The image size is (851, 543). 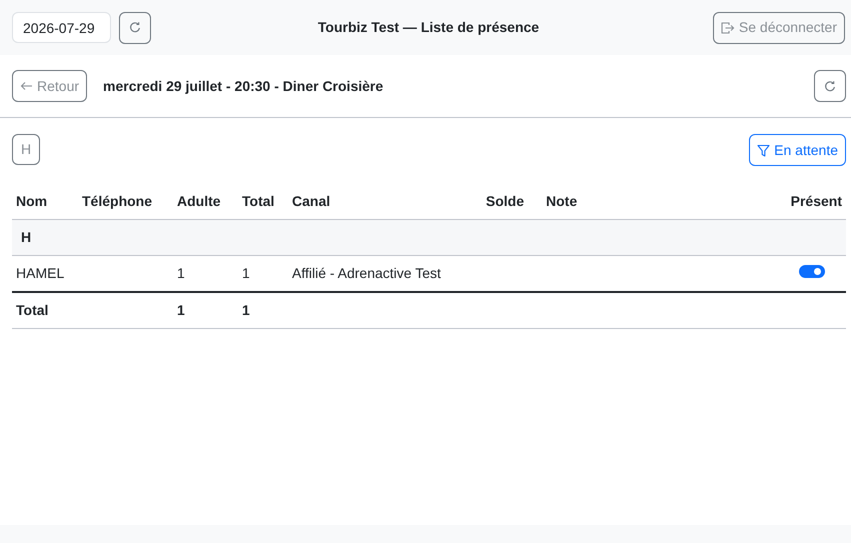 I want to click on logout-icon, so click(x=727, y=28).